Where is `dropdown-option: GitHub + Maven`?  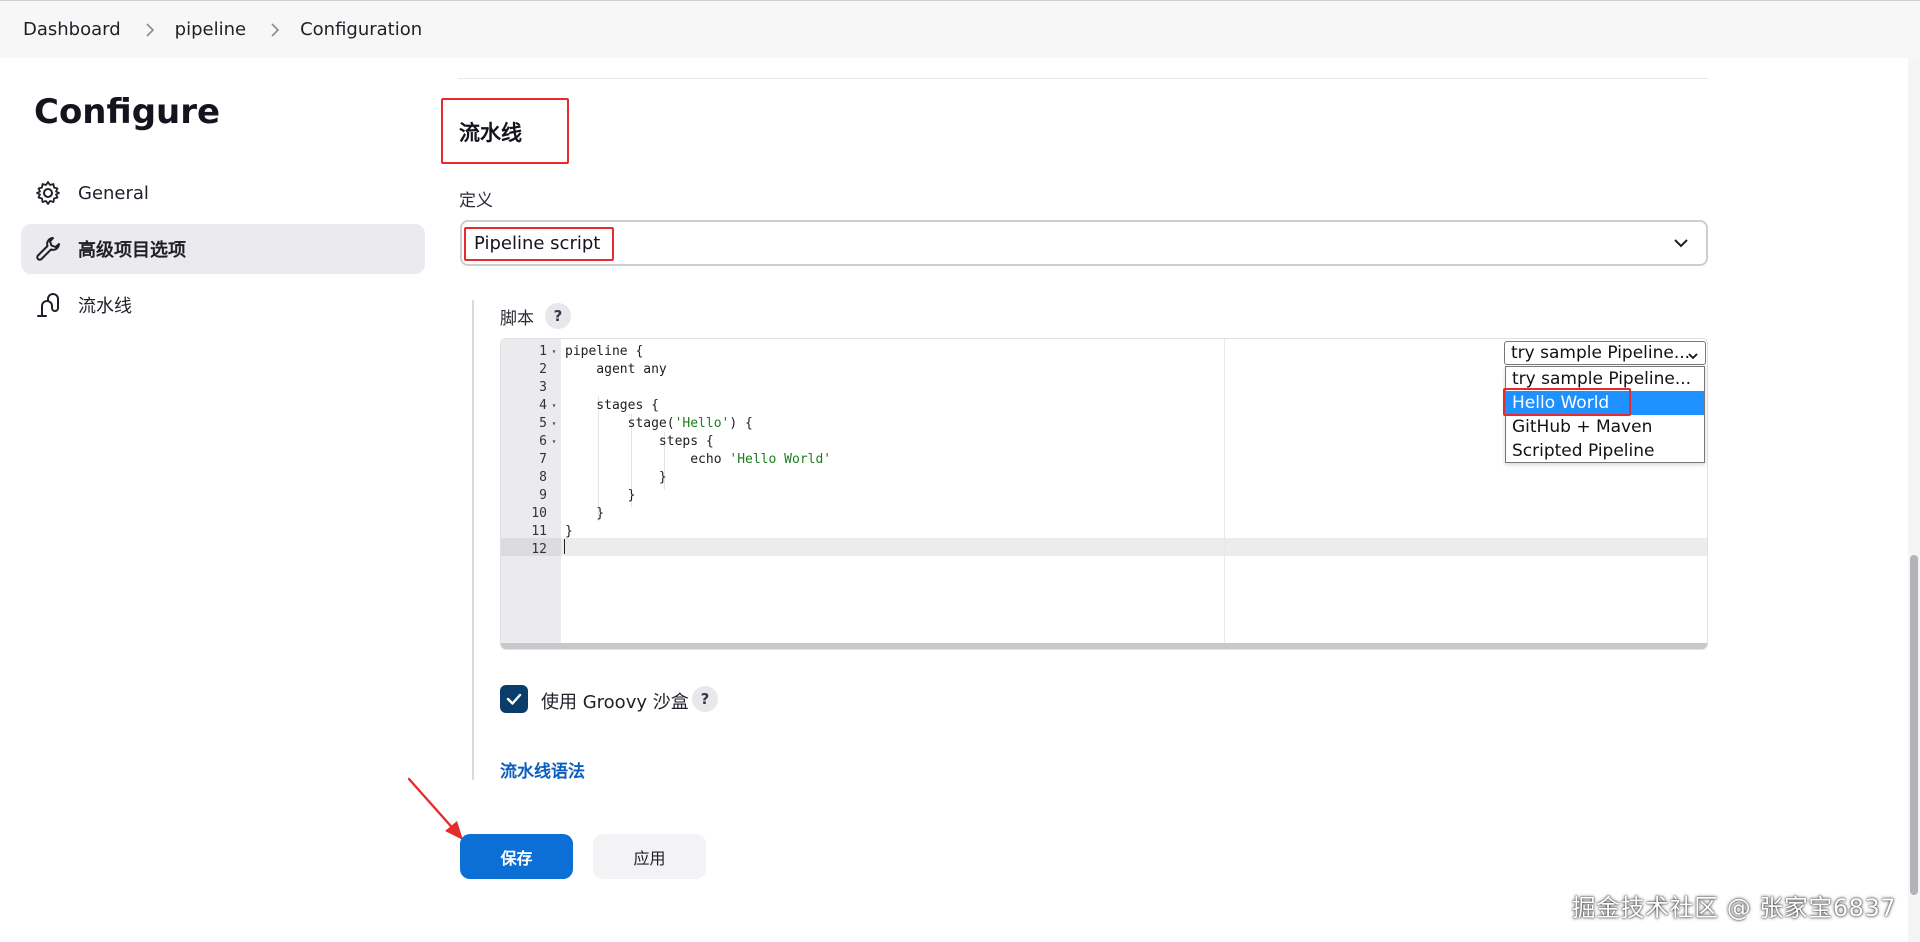
dropdown-option: GitHub + Maven is located at coordinates (1605, 427).